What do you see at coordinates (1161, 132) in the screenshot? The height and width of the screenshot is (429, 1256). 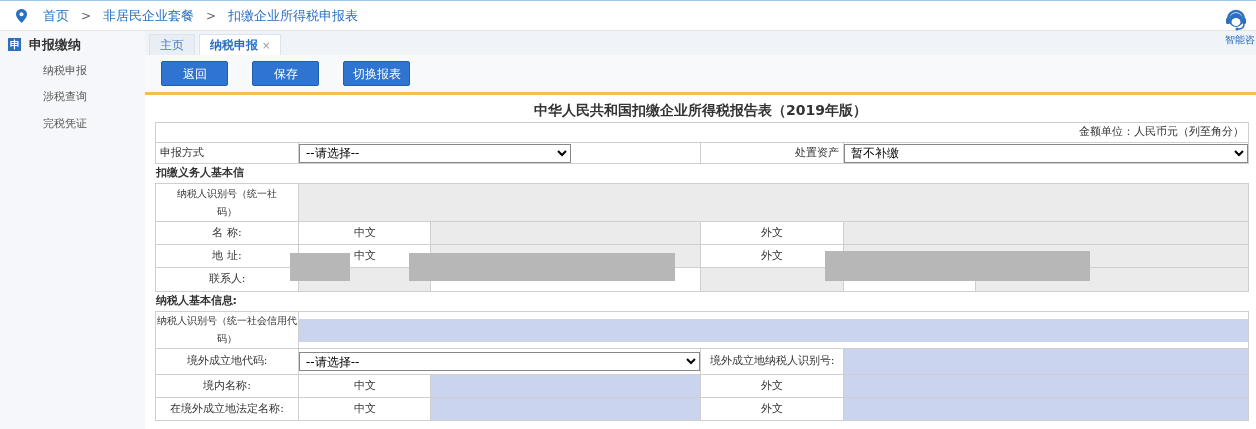 I see `unit-note: 金额单位：人民币元（列至角分）` at bounding box center [1161, 132].